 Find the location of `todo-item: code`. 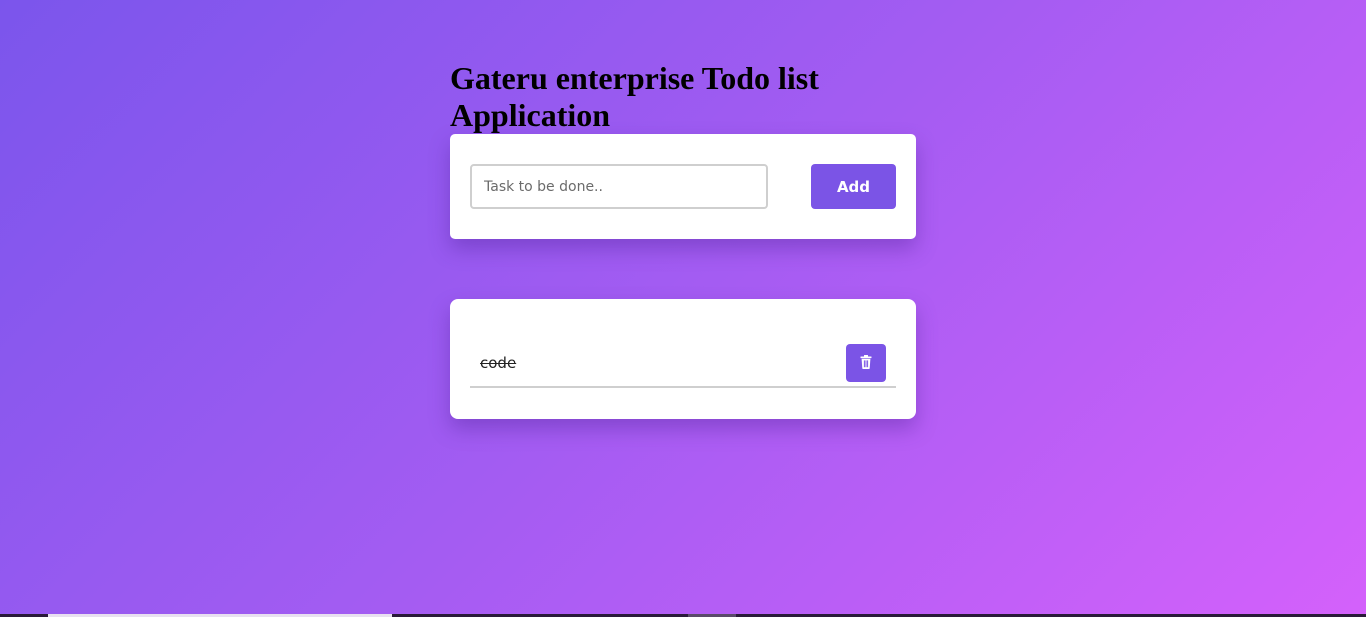

todo-item: code is located at coordinates (683, 366).